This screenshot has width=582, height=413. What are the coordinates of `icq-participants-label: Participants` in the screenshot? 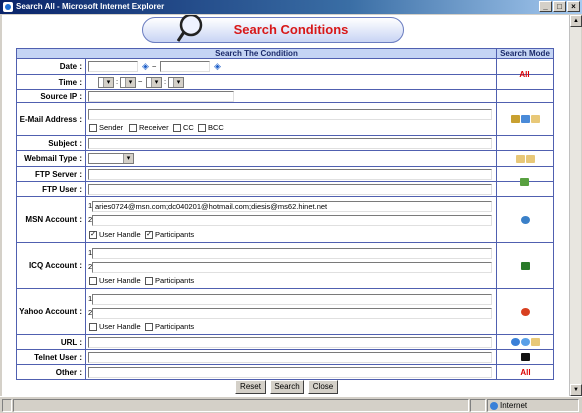 It's located at (175, 280).